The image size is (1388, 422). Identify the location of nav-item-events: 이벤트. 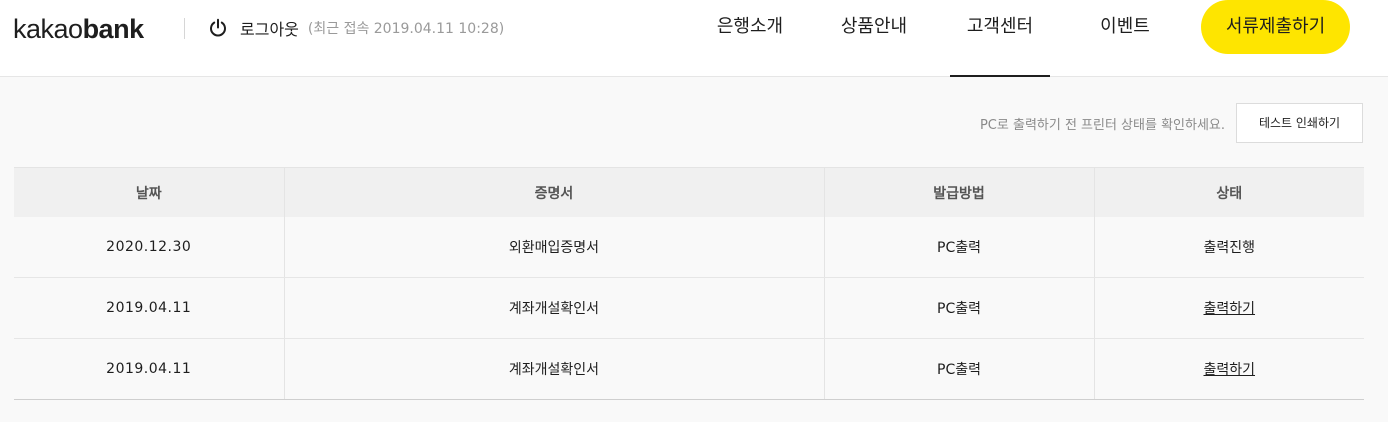
(1125, 38).